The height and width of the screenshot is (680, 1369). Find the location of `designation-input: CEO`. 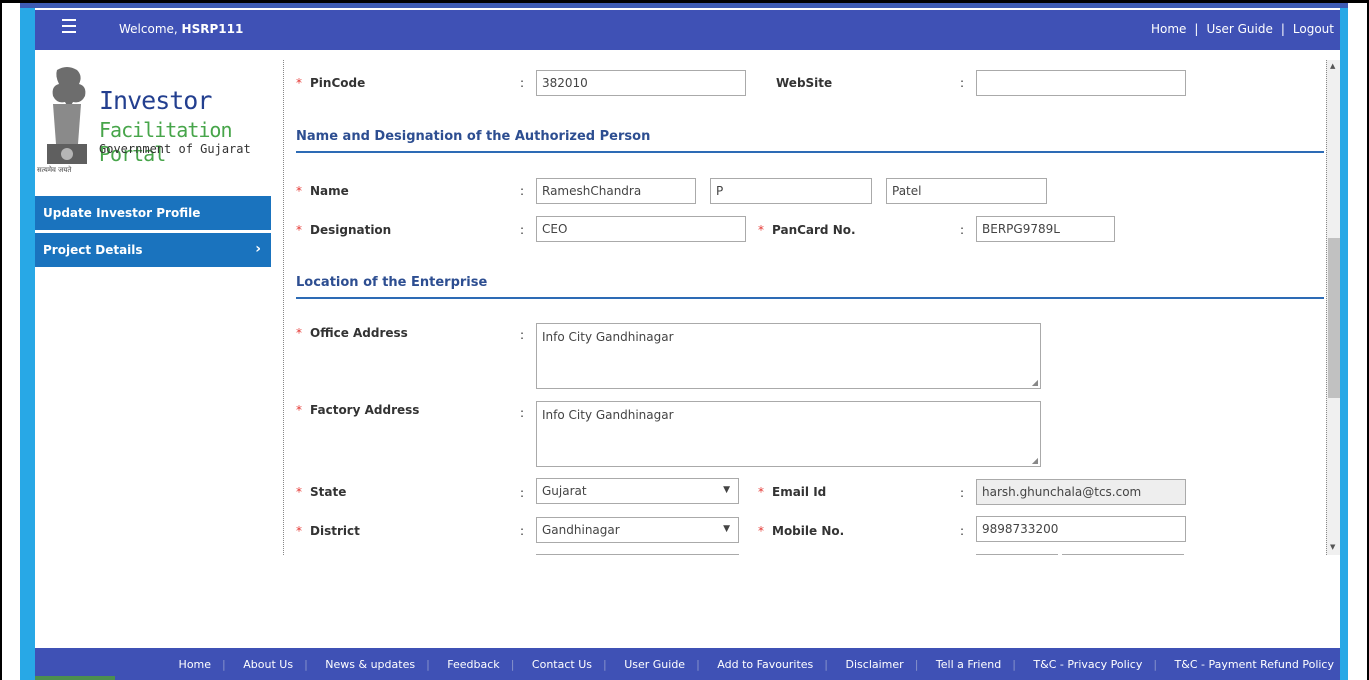

designation-input: CEO is located at coordinates (641, 229).